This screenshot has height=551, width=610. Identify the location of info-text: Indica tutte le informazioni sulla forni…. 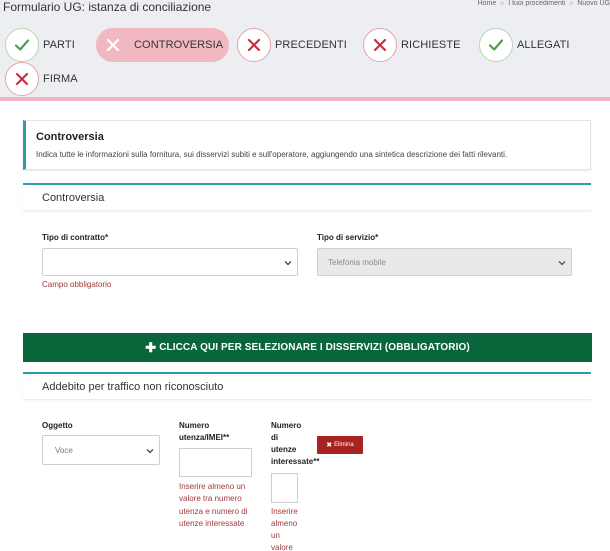
(272, 154).